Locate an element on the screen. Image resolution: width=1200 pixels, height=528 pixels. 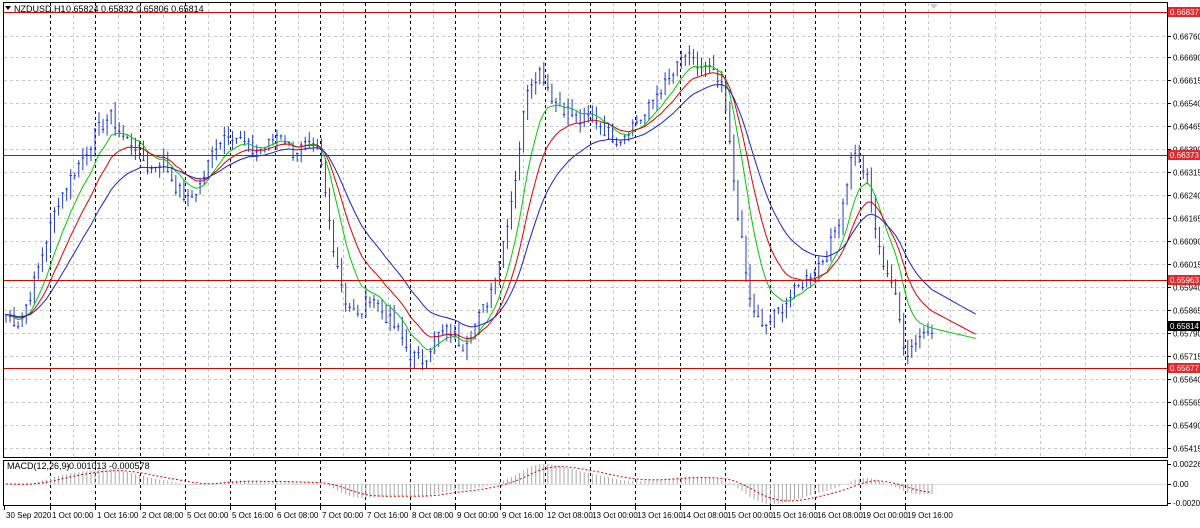
price-tick-label: 0.66015 is located at coordinates (1186, 265).